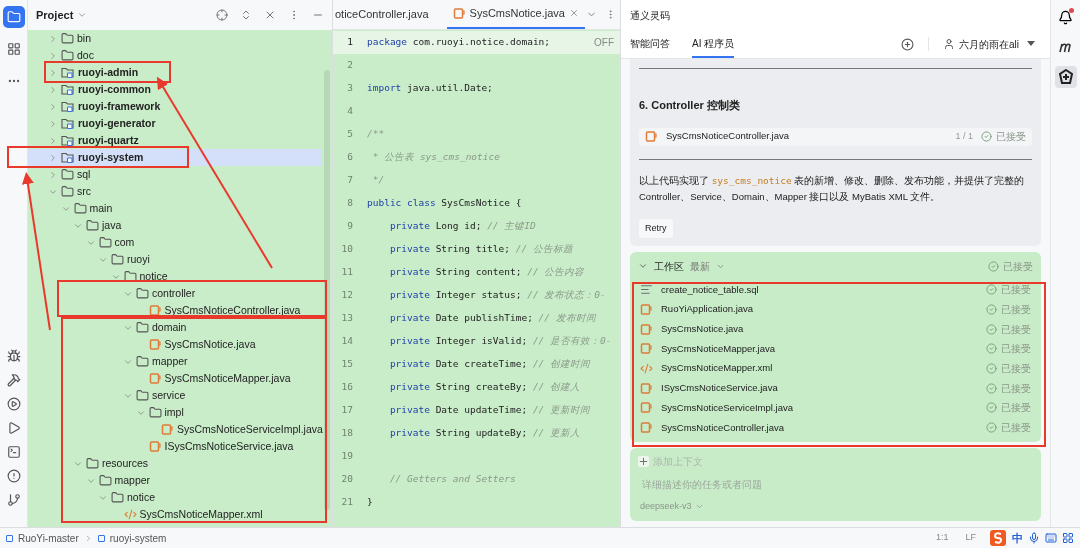 Image resolution: width=1080 pixels, height=548 pixels. What do you see at coordinates (175, 463) in the screenshot?
I see `tree-item: resources` at bounding box center [175, 463].